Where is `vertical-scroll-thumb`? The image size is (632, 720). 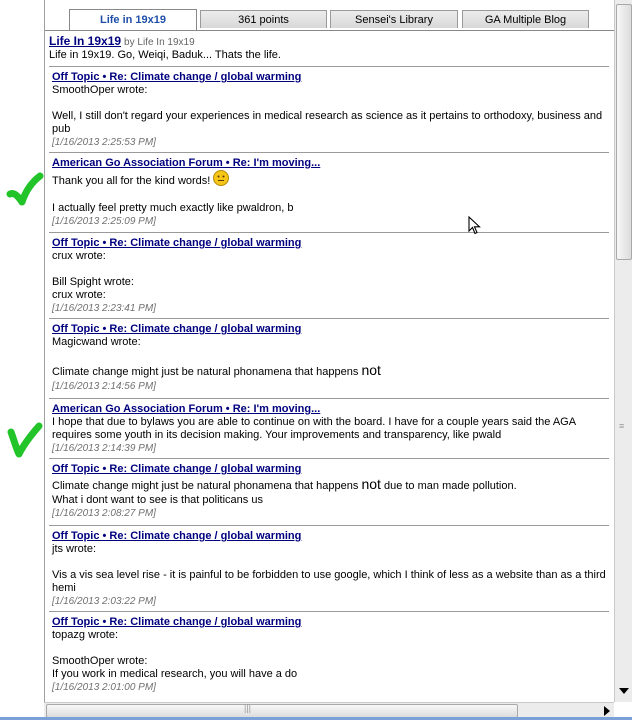 vertical-scroll-thumb is located at coordinates (624, 132).